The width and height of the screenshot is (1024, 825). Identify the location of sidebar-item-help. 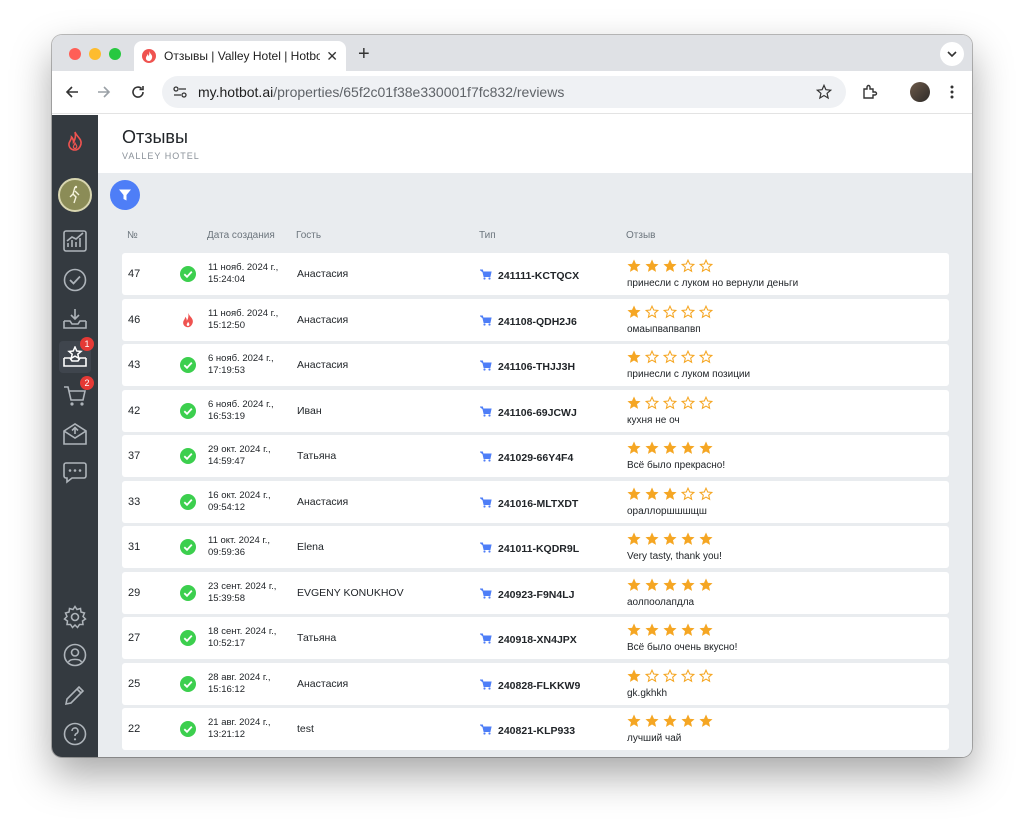
(75, 734).